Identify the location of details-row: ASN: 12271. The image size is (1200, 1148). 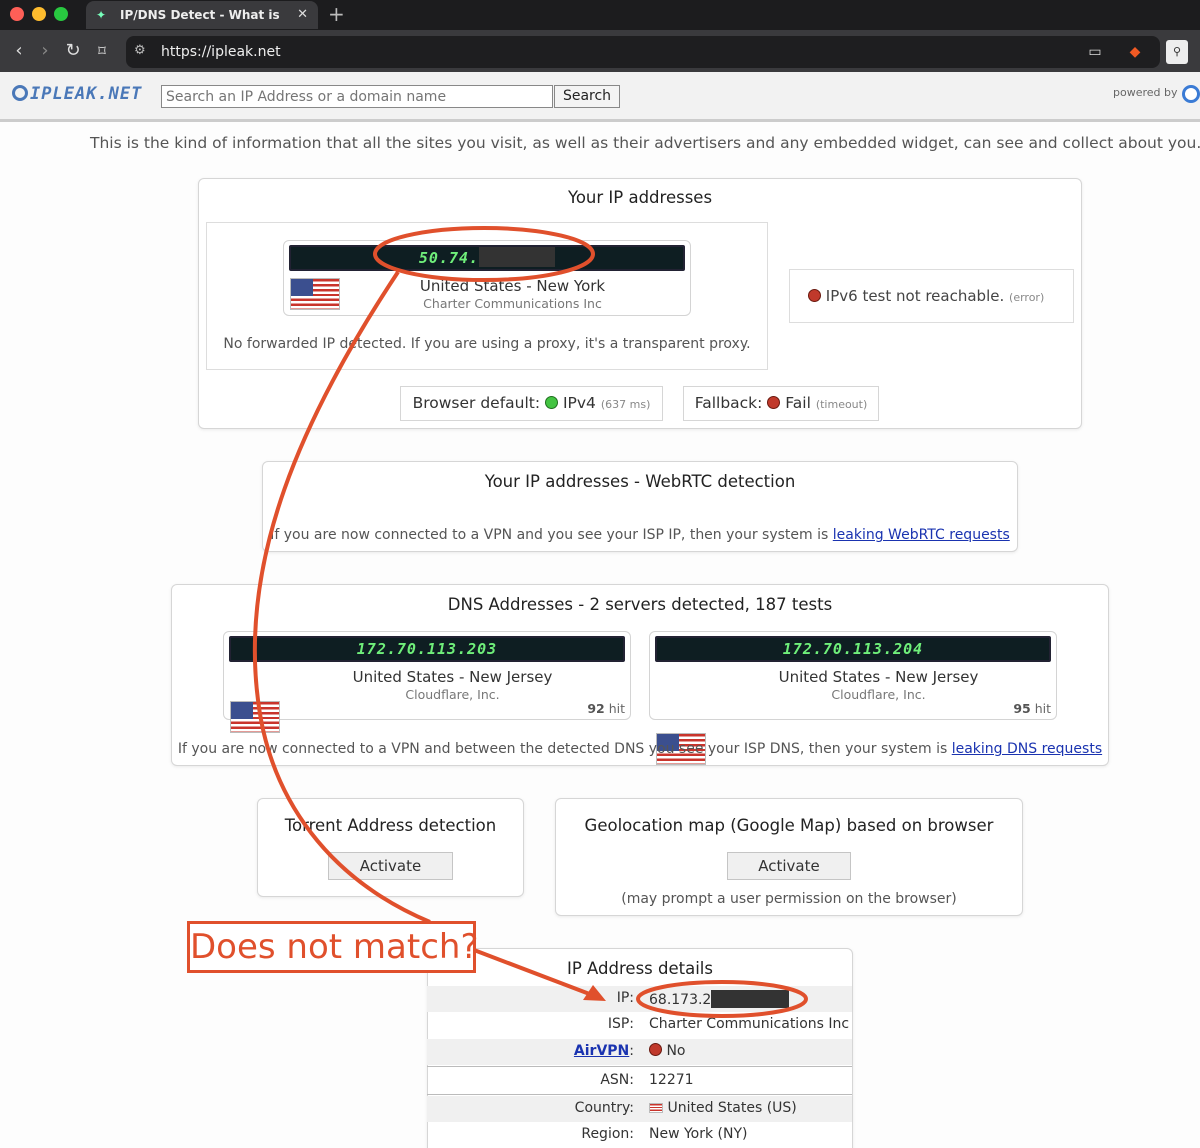
(647, 1080).